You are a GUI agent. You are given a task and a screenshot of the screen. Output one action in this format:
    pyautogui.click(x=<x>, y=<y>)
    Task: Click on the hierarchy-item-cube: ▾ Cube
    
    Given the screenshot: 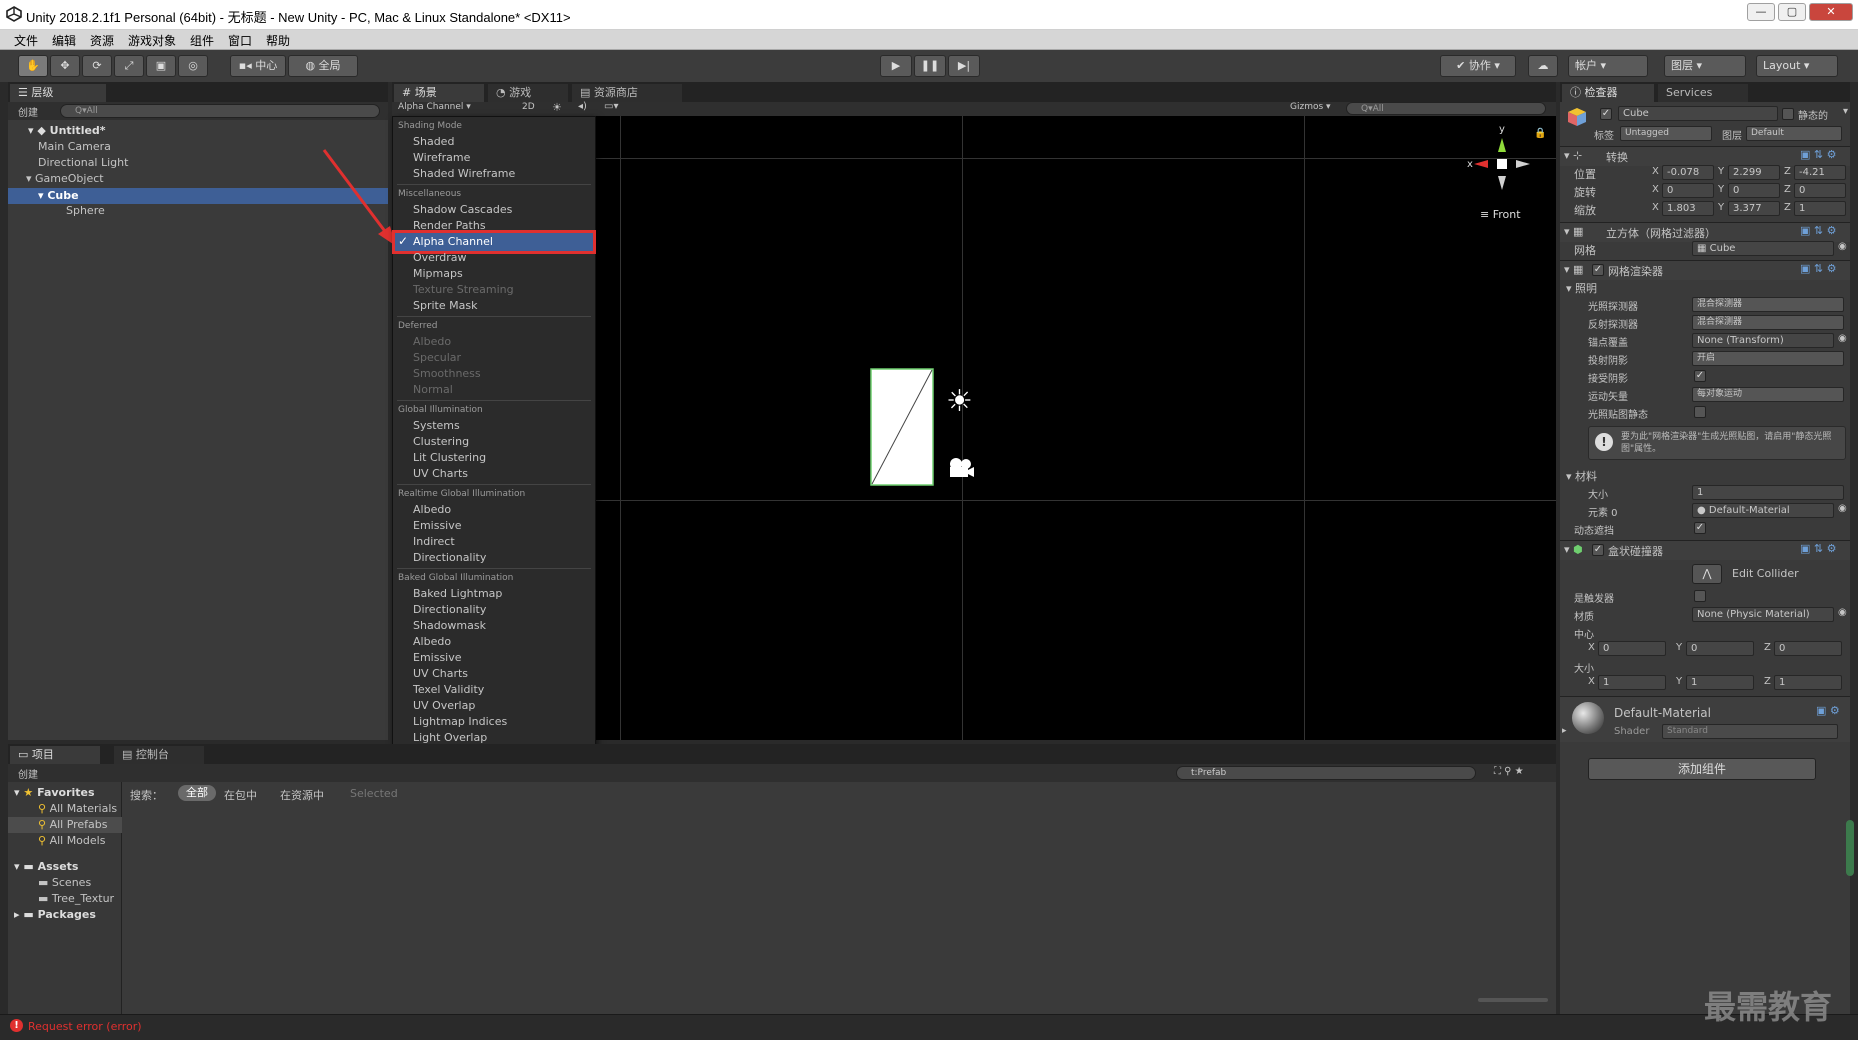 What is the action you would take?
    pyautogui.click(x=58, y=195)
    